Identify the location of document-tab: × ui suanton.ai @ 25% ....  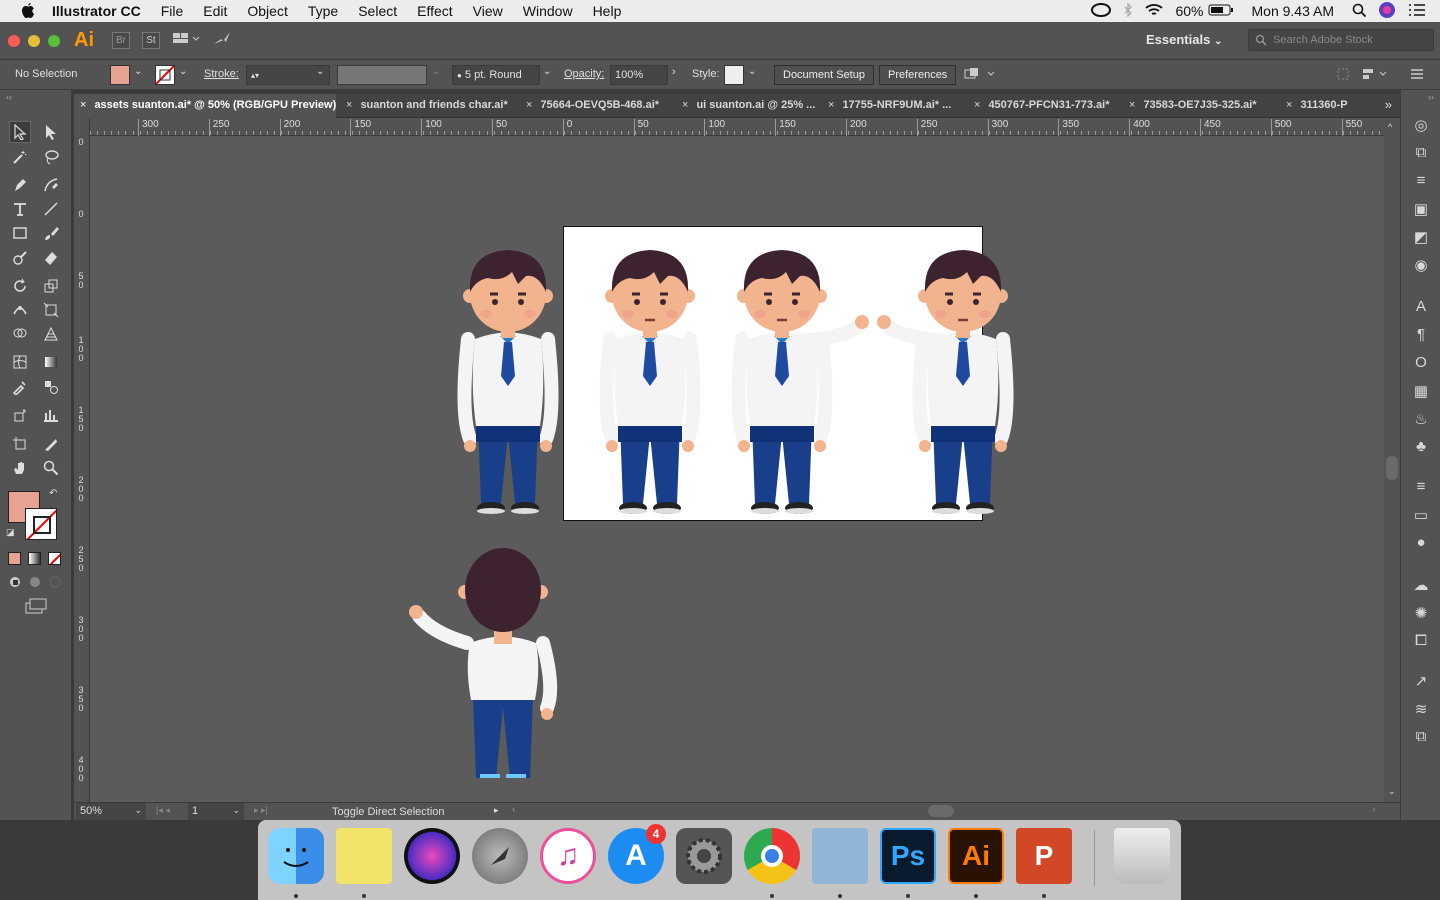
(747, 106).